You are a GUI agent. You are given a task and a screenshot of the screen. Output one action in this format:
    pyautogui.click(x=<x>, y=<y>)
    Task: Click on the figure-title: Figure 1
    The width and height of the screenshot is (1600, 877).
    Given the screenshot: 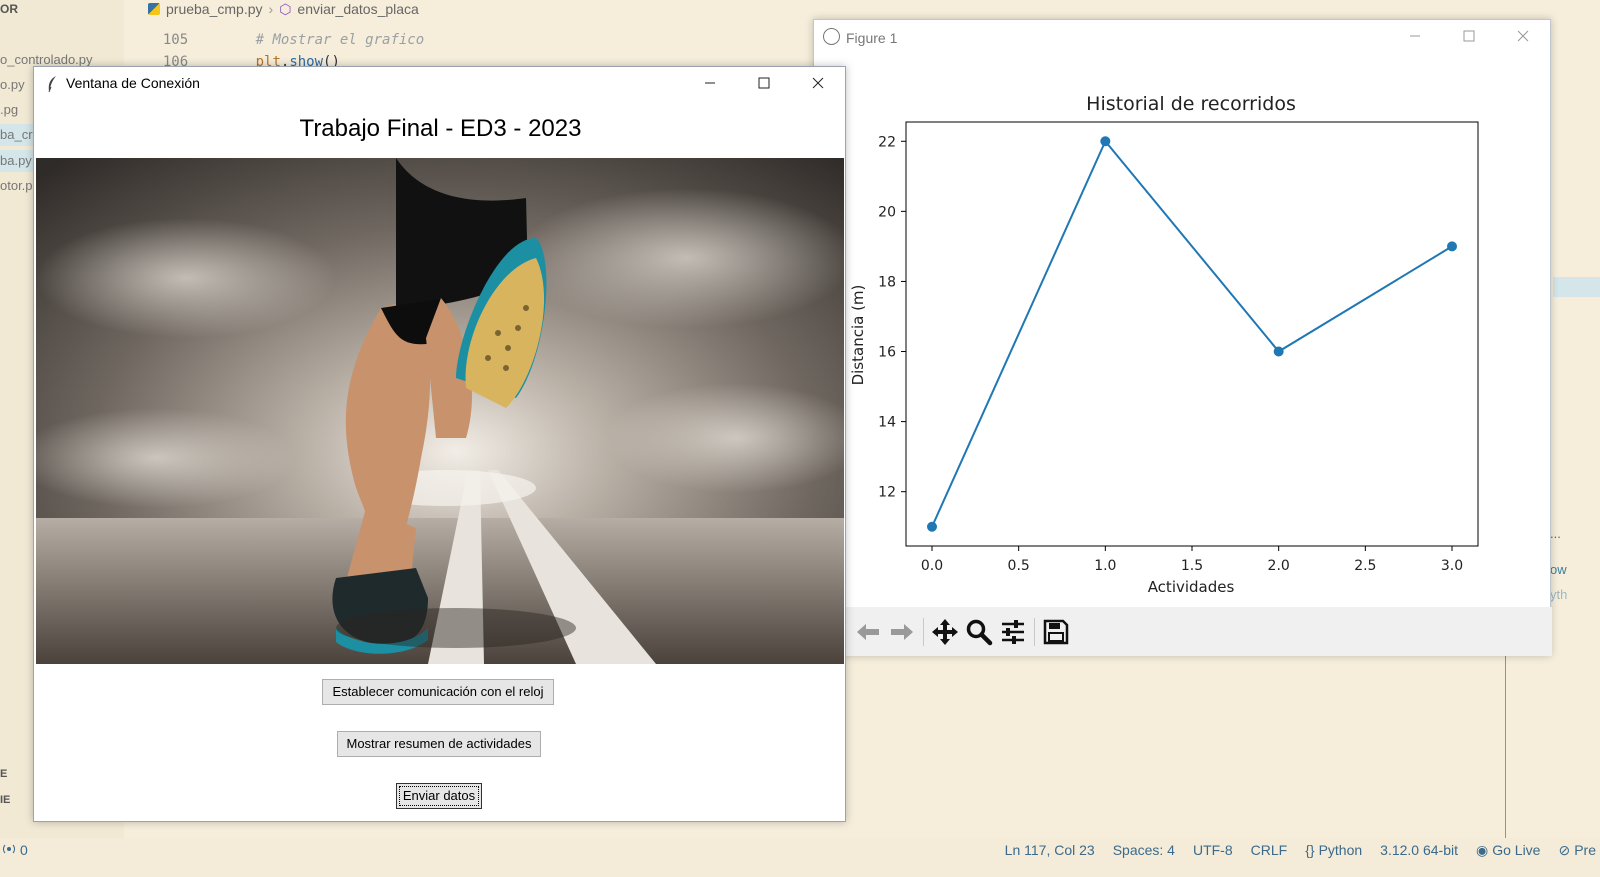 What is the action you would take?
    pyautogui.click(x=872, y=38)
    